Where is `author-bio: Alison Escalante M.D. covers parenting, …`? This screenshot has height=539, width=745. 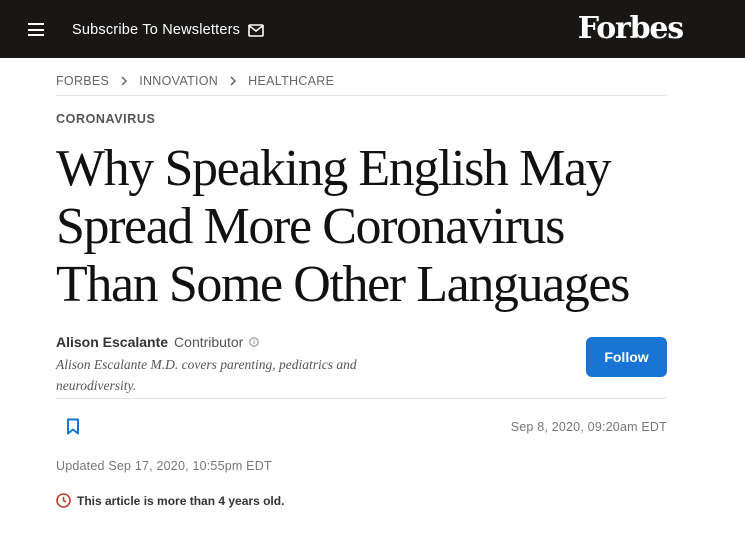 author-bio: Alison Escalante M.D. covers parenting, … is located at coordinates (206, 375).